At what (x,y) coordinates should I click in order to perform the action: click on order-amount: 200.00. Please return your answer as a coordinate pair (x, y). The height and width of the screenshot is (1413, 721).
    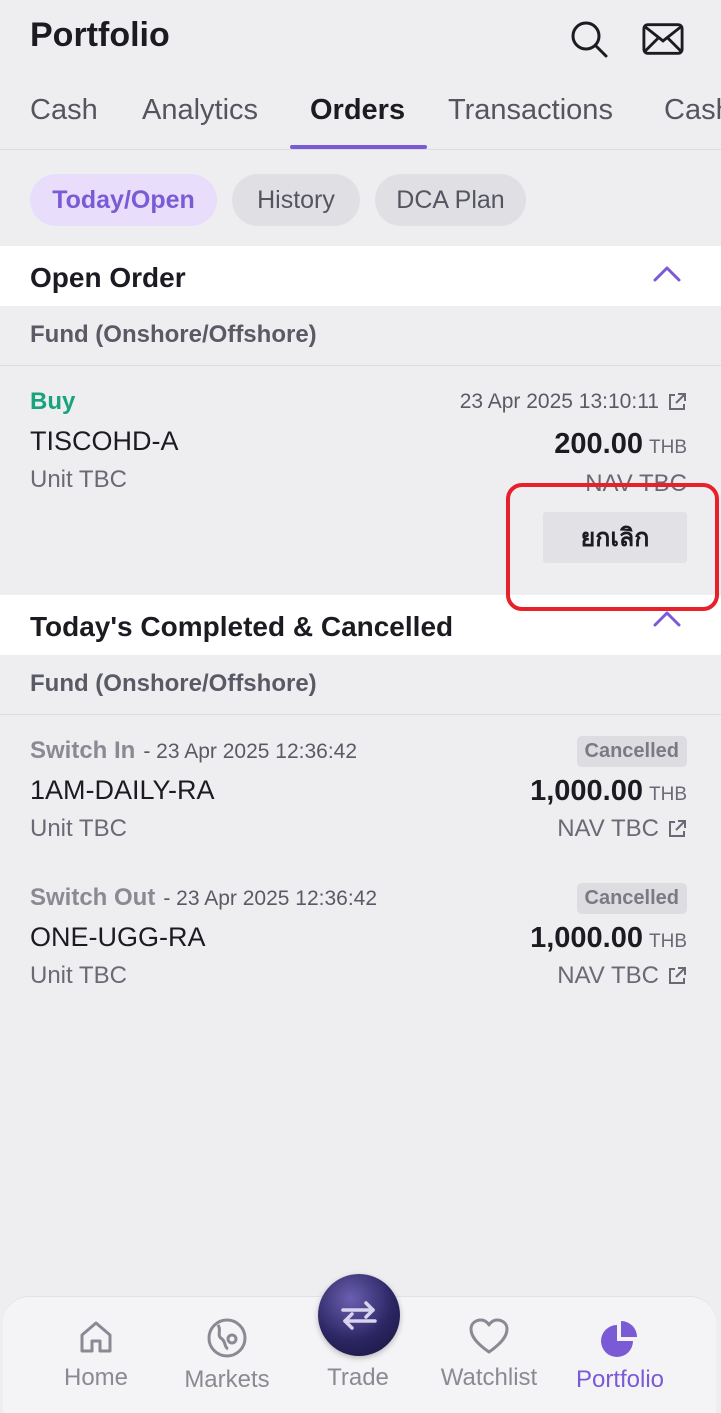
    Looking at the image, I should click on (598, 444).